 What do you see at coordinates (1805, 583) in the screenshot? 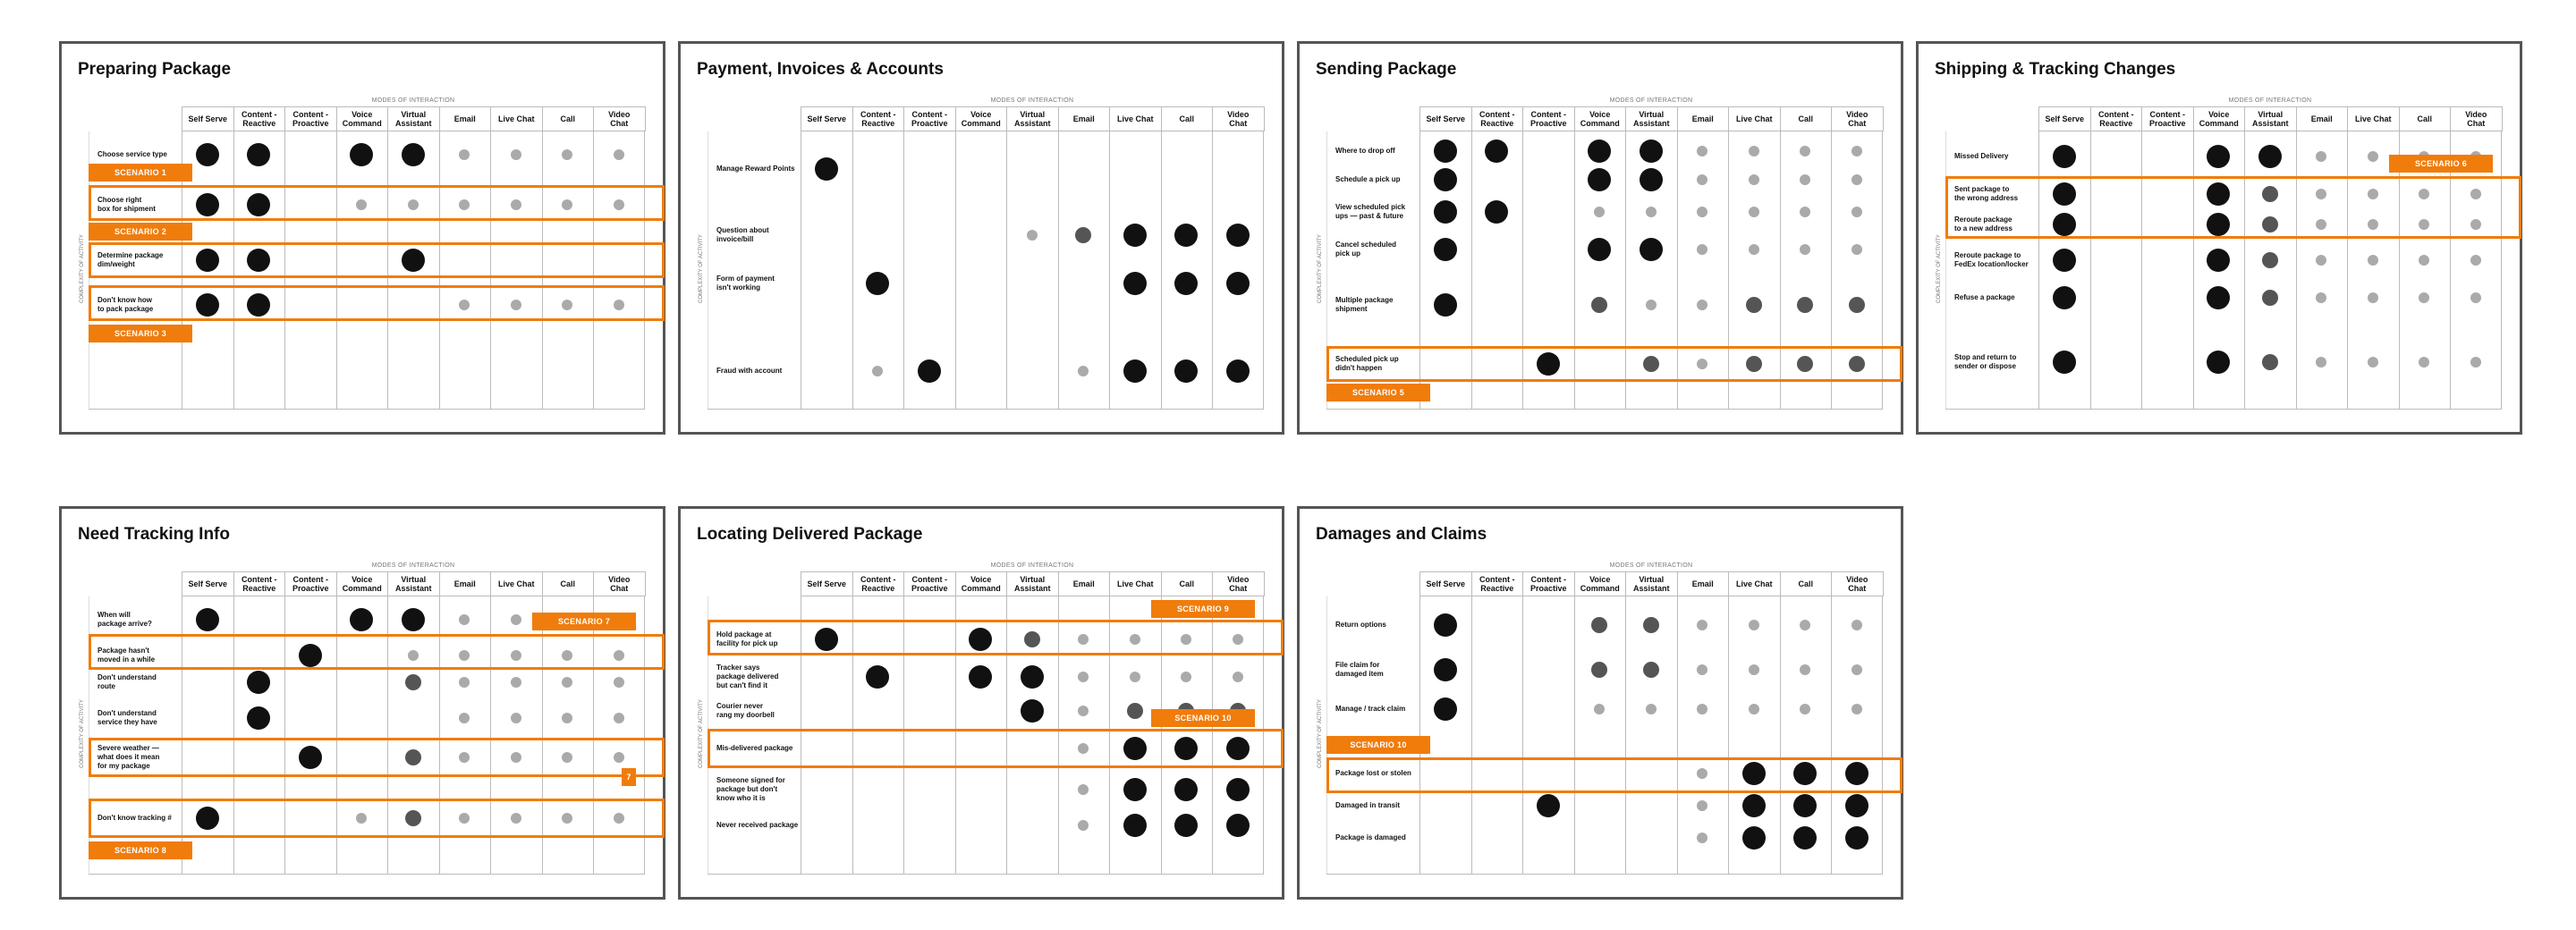
I see `column-header-label: Call` at bounding box center [1805, 583].